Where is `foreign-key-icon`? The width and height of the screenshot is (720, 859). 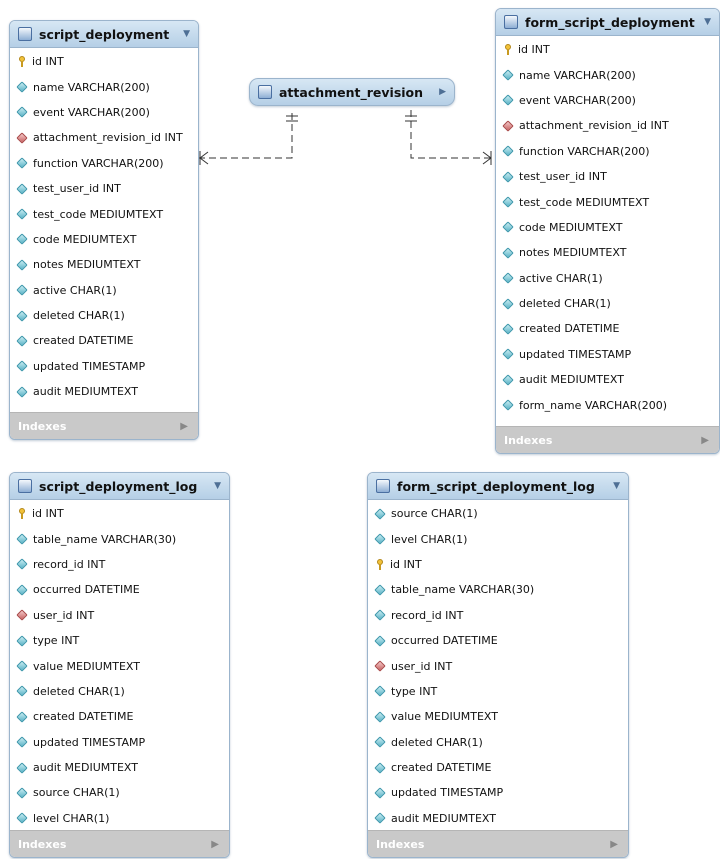 foreign-key-icon is located at coordinates (508, 126).